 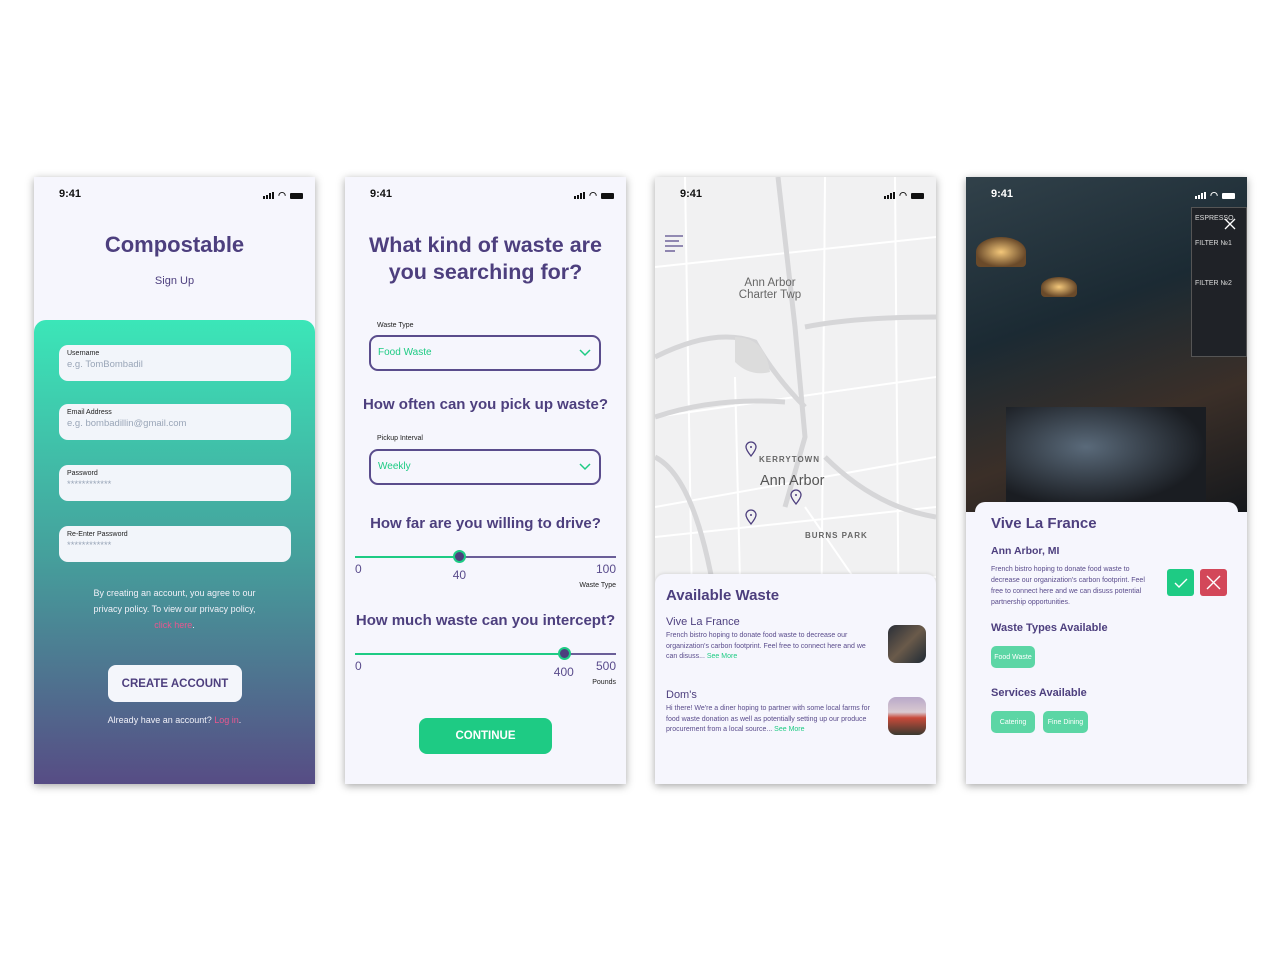 What do you see at coordinates (605, 569) in the screenshot?
I see `slider-max: 100` at bounding box center [605, 569].